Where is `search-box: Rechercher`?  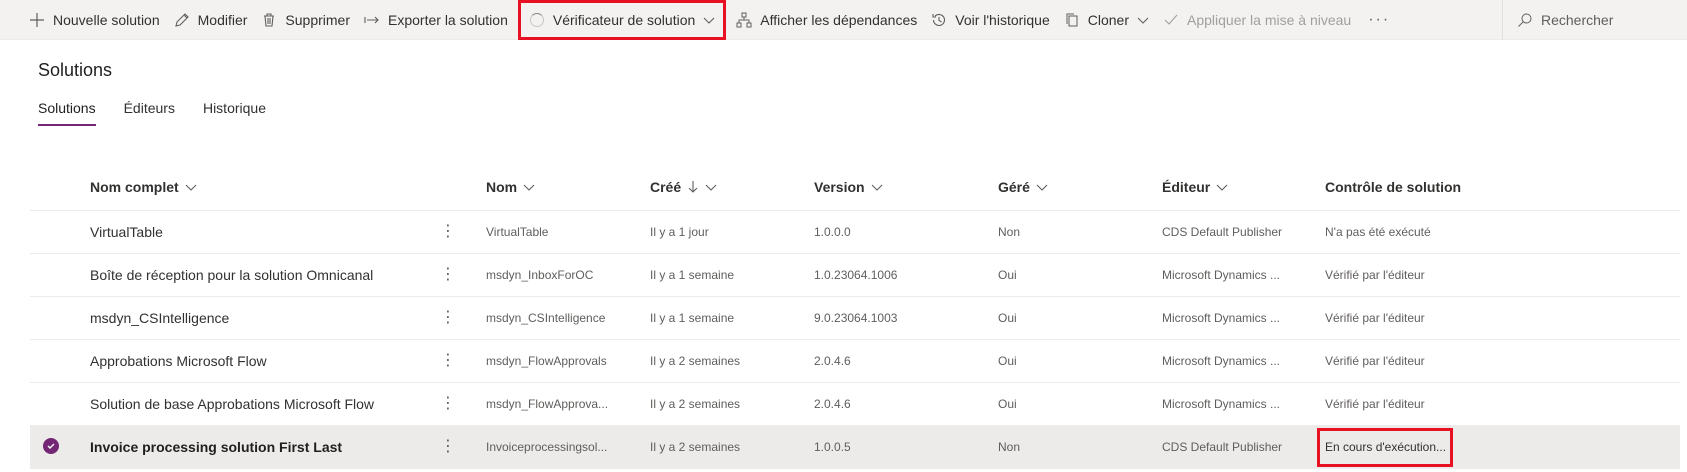
search-box: Rechercher is located at coordinates (1594, 20).